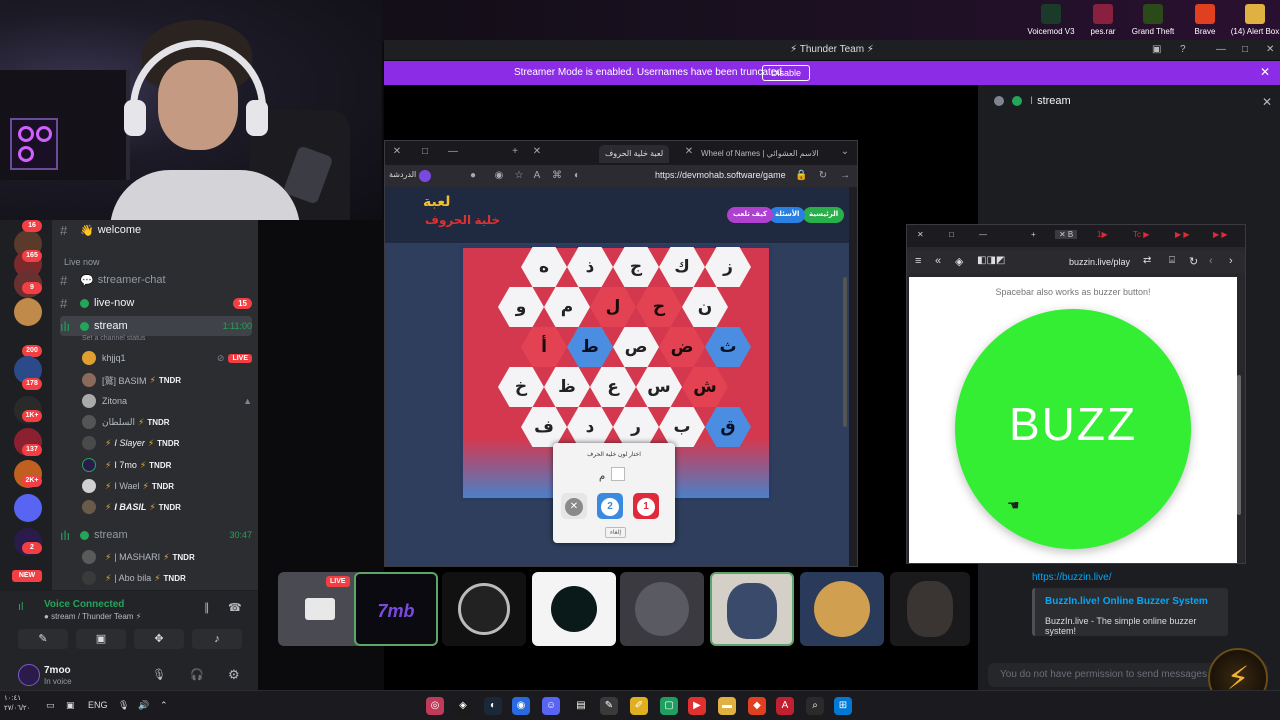 Image resolution: width=1280 pixels, height=720 pixels. What do you see at coordinates (499, 176) in the screenshot?
I see `extensions-icon: ◉` at bounding box center [499, 176].